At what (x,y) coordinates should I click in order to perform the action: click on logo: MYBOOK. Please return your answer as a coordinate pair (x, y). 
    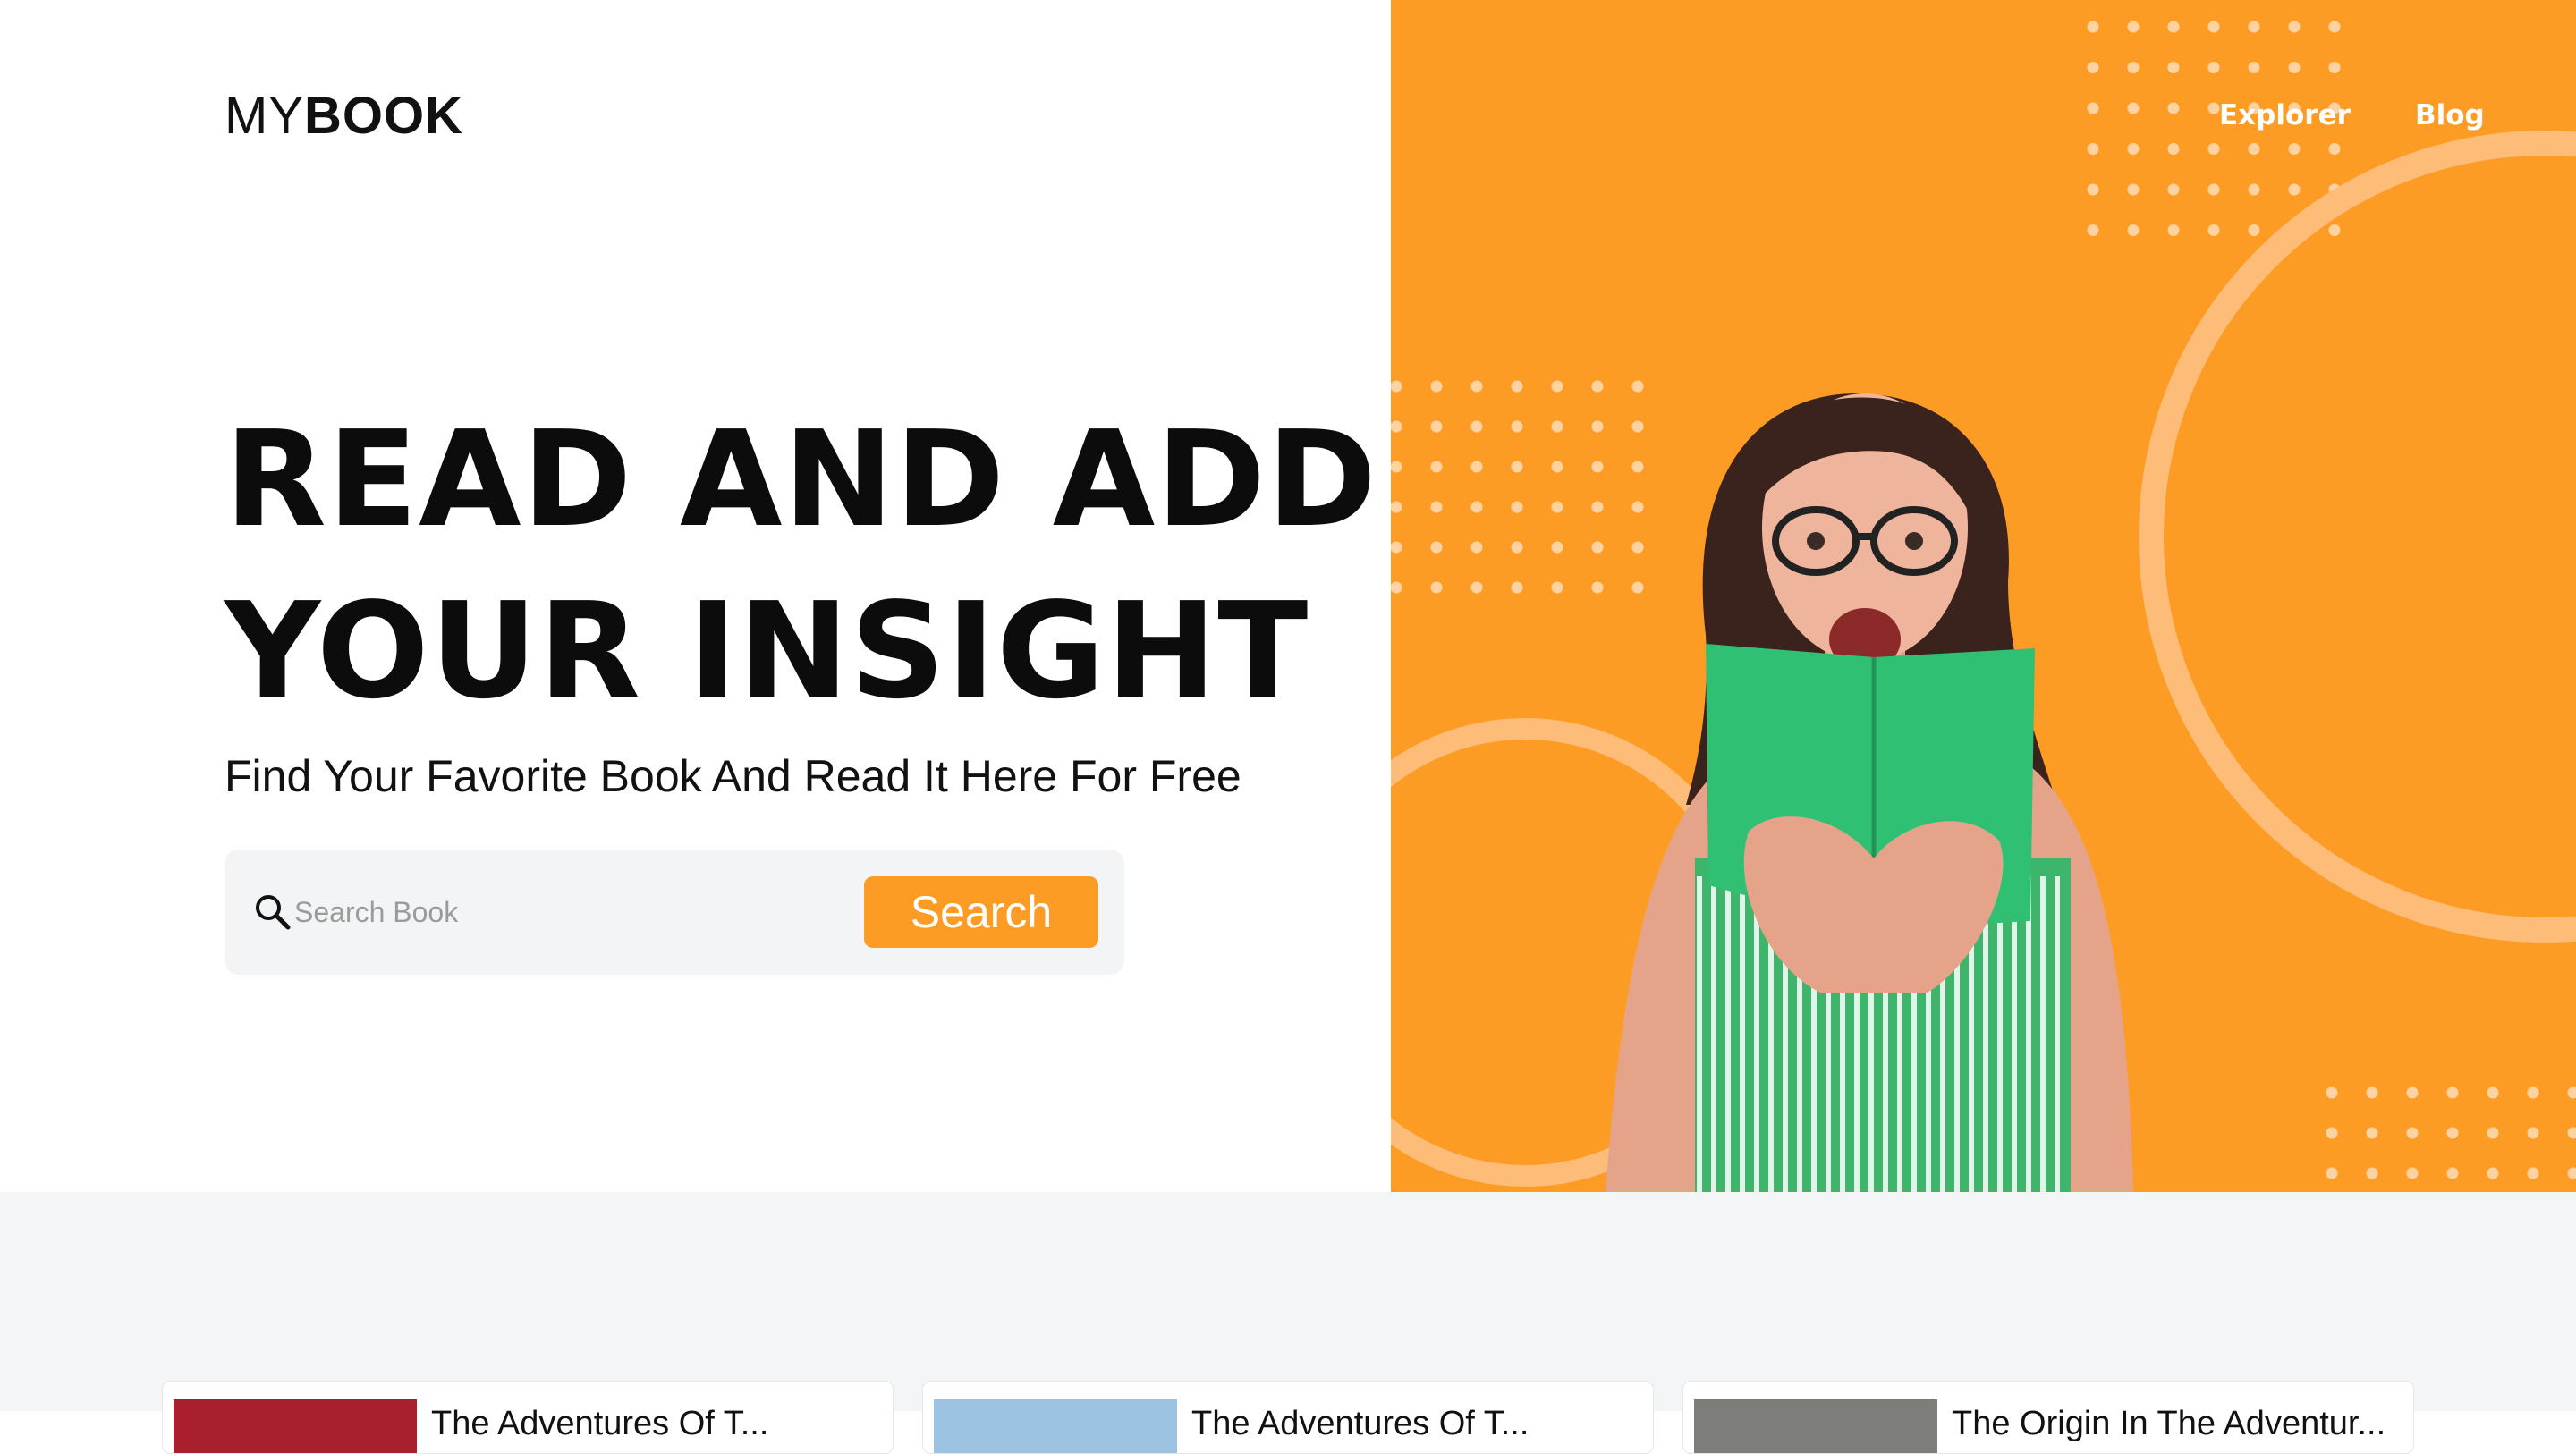
    Looking at the image, I should click on (344, 116).